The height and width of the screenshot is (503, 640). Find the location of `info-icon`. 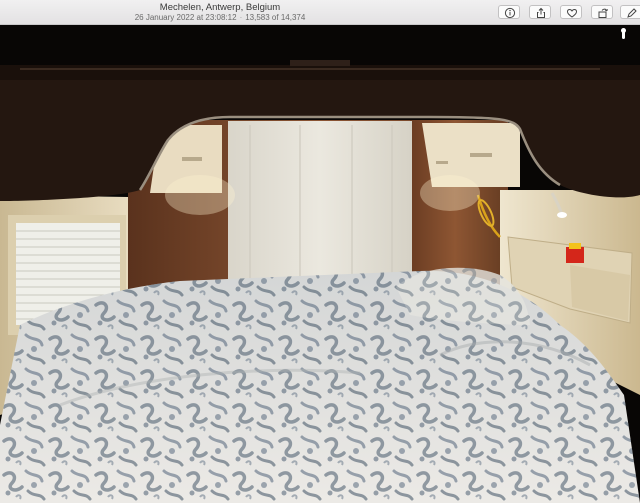

info-icon is located at coordinates (510, 13).